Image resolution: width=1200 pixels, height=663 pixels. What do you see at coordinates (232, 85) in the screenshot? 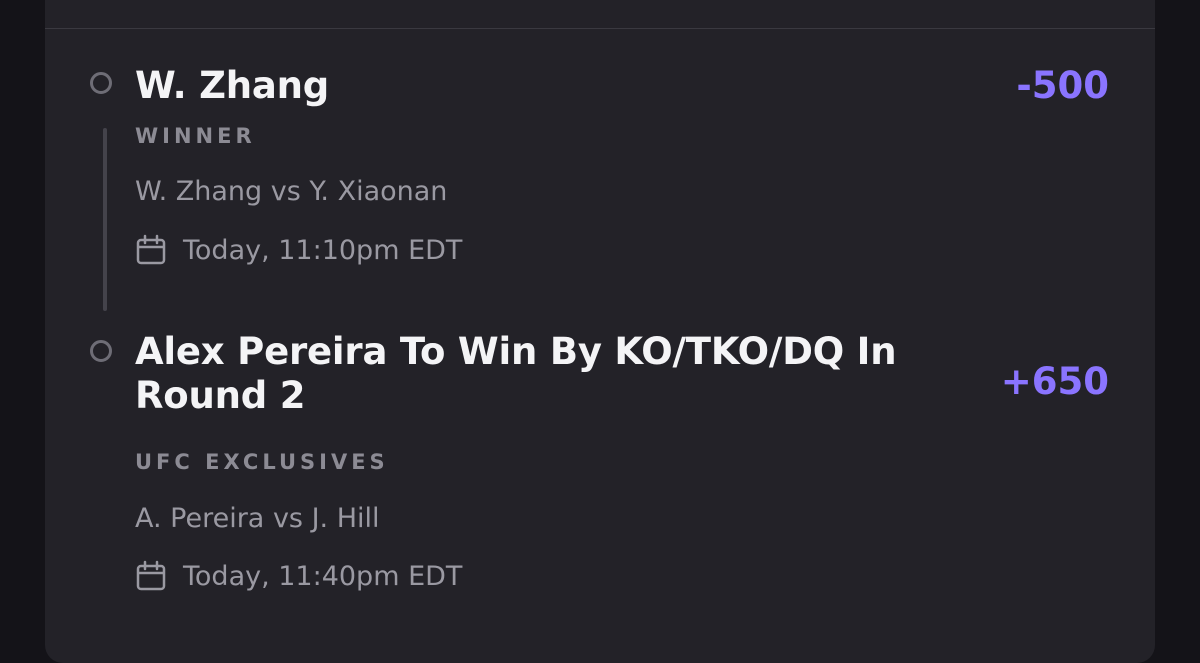
I see `selection-title: W. Zhang` at bounding box center [232, 85].